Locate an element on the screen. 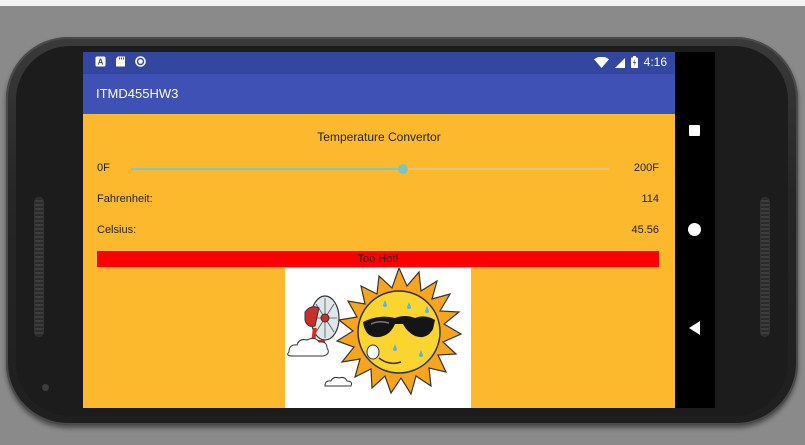  celsius-label: Celsius: is located at coordinates (117, 230).